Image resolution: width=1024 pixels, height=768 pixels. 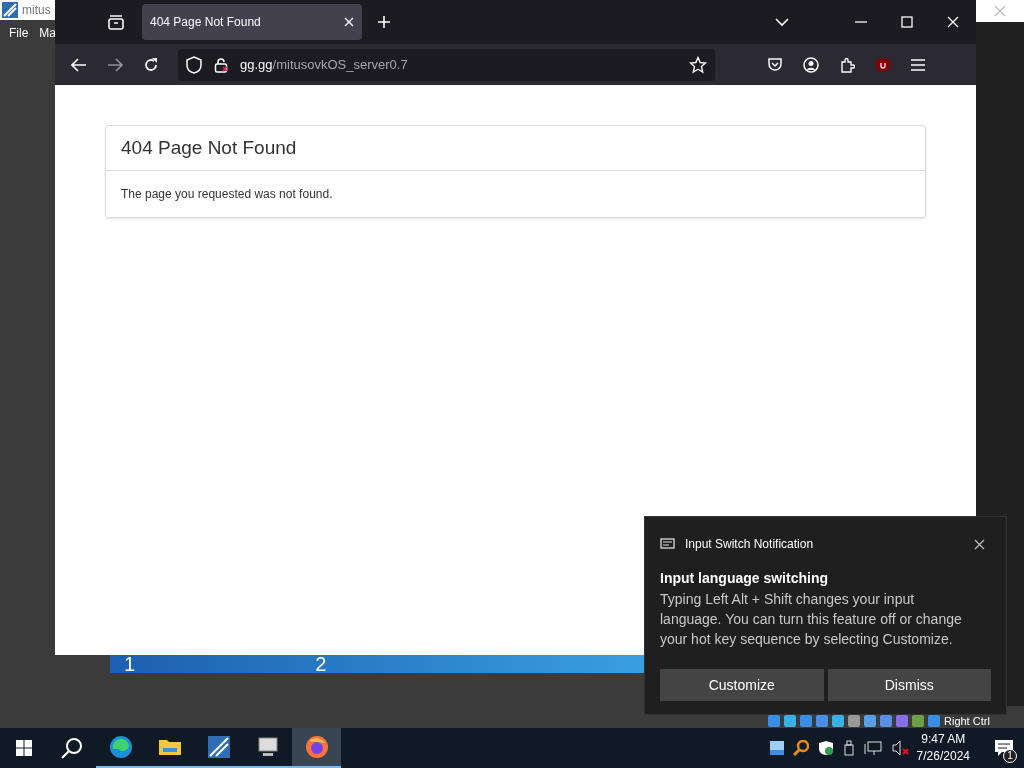 What do you see at coordinates (811, 619) in the screenshot?
I see `notification-body: Typing Left Alt + Shift changes your input language. You can turn this feature off or change your hot key sequence by selecting Customize.` at bounding box center [811, 619].